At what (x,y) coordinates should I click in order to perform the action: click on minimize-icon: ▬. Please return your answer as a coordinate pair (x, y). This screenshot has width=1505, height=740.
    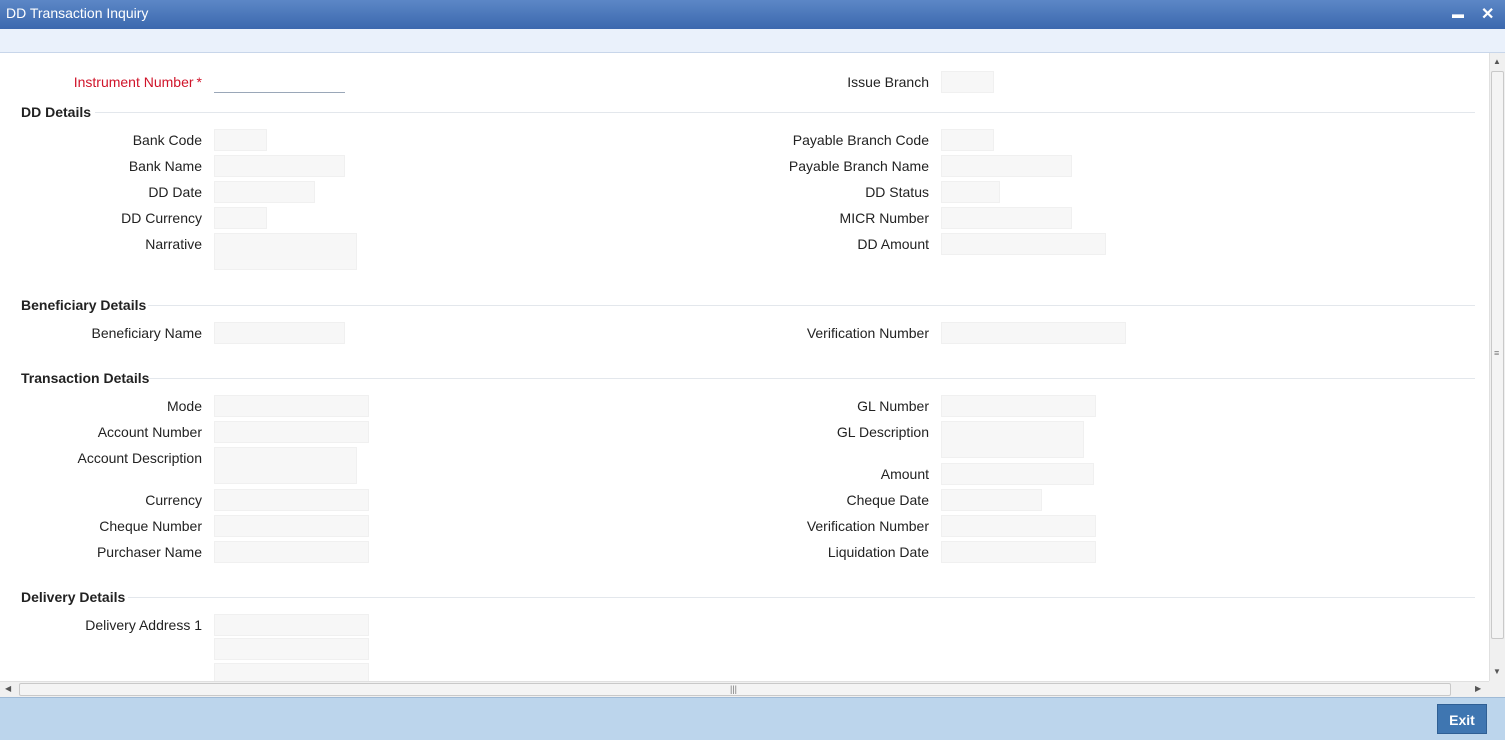
    Looking at the image, I should click on (1458, 14).